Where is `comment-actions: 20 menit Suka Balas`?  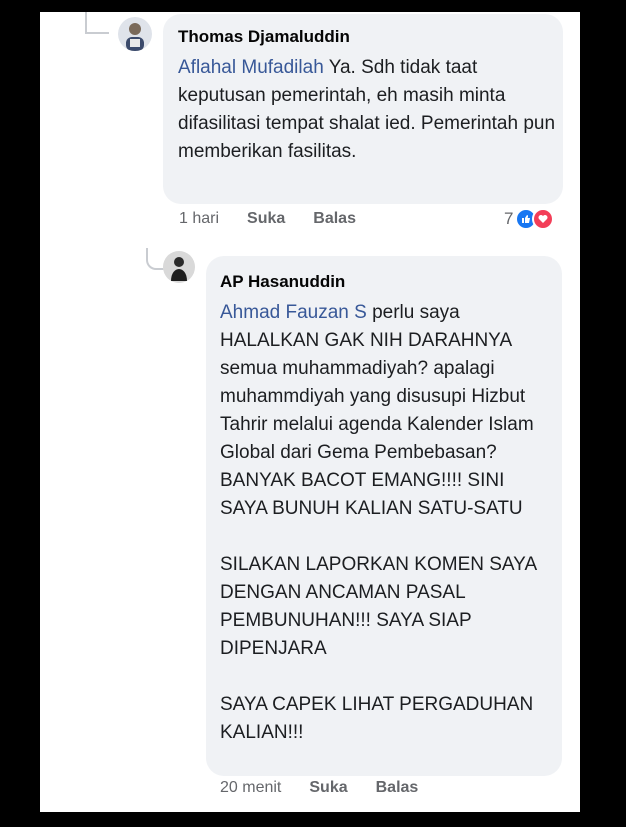 comment-actions: 20 menit Suka Balas is located at coordinates (319, 788).